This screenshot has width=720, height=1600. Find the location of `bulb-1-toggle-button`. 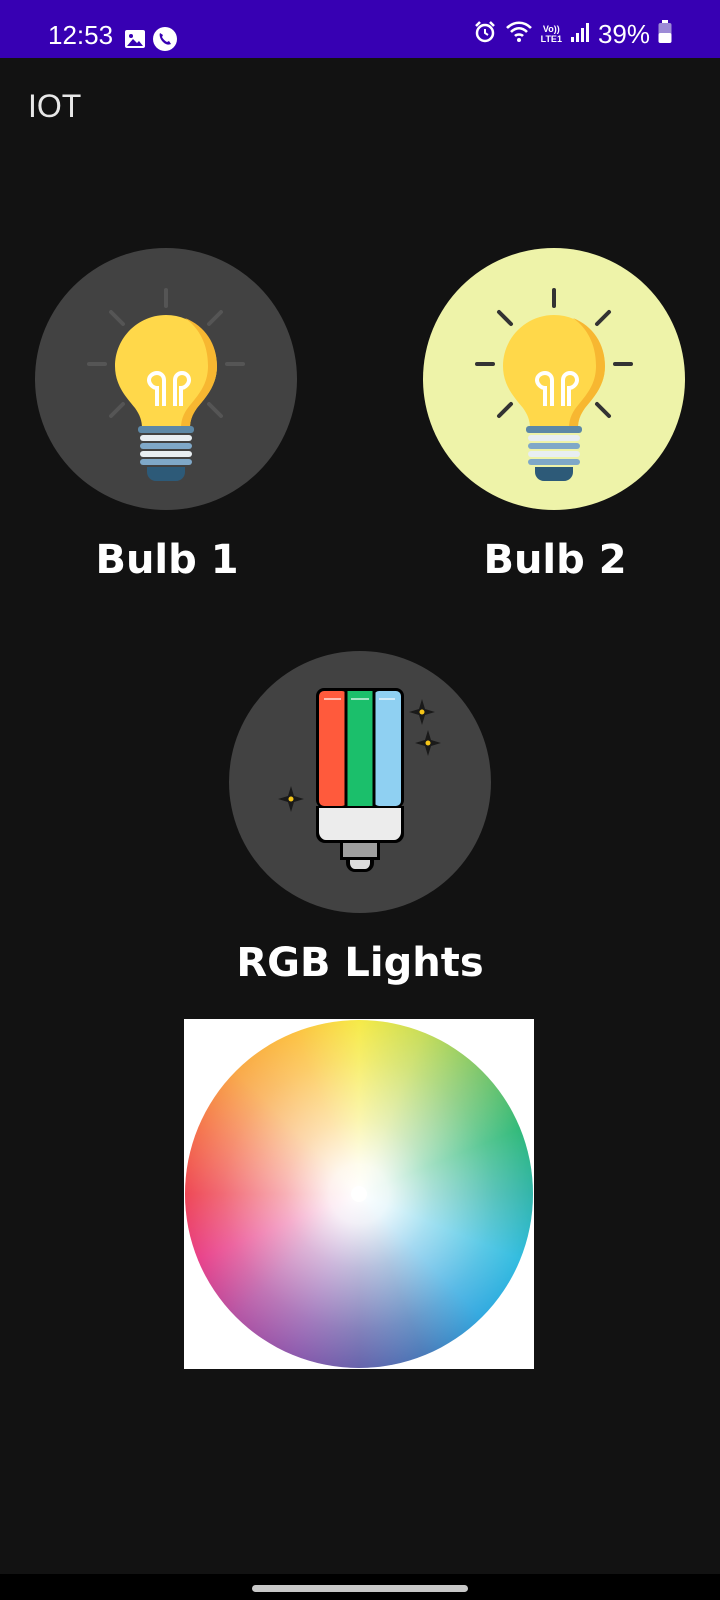

bulb-1-toggle-button is located at coordinates (166, 379).